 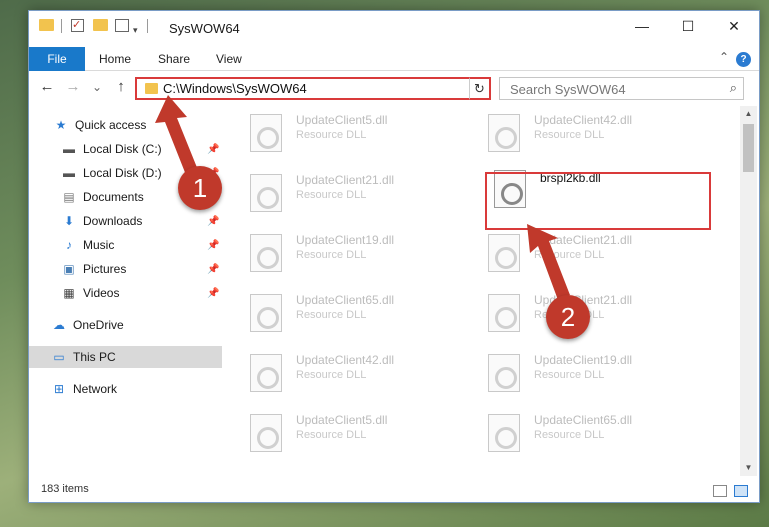 What do you see at coordinates (57, 59) in the screenshot?
I see `tab-file: File` at bounding box center [57, 59].